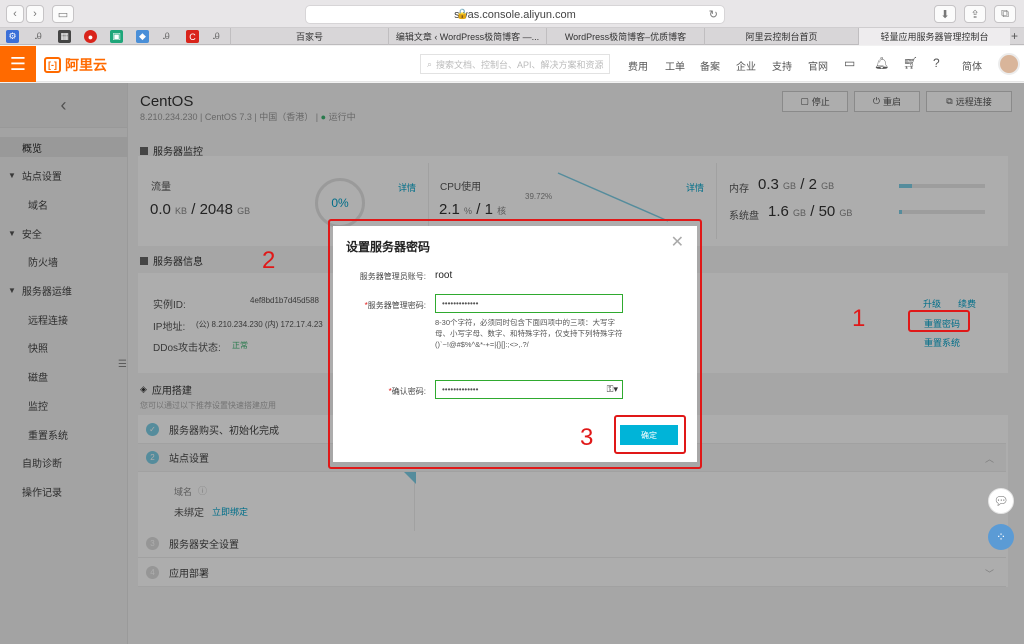  I want to click on browser-tab-active: 轻量应用服务器管理控制台, so click(934, 36).